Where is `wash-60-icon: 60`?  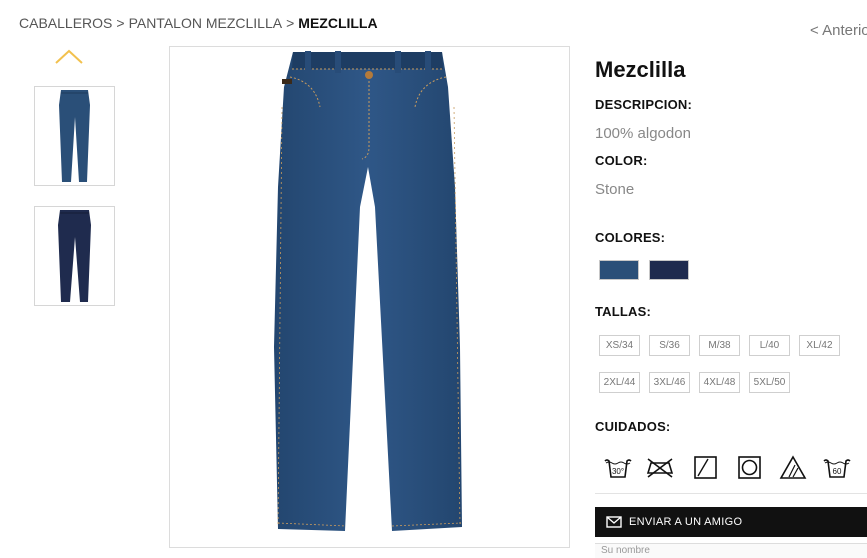
wash-60-icon: 60 is located at coordinates (837, 468).